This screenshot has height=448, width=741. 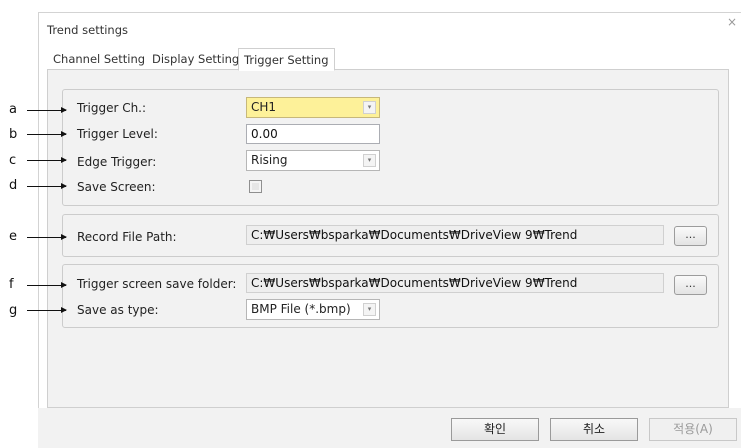 What do you see at coordinates (13, 236) in the screenshot?
I see `annotation-e: e` at bounding box center [13, 236].